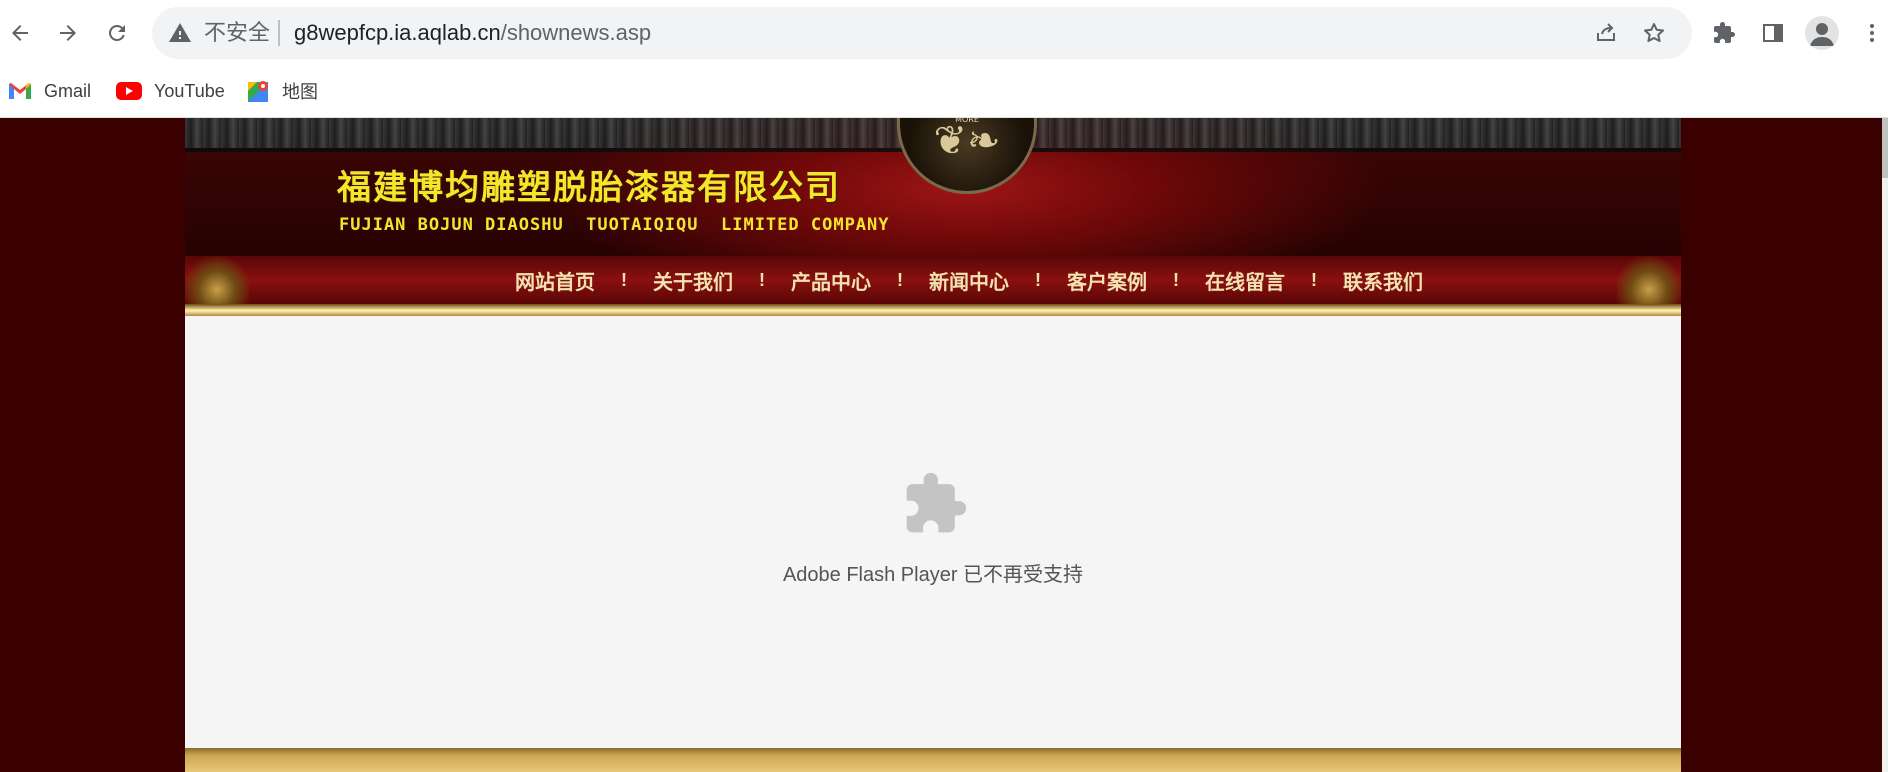 This screenshot has height=772, width=1888. I want to click on maps-icon, so click(258, 91).